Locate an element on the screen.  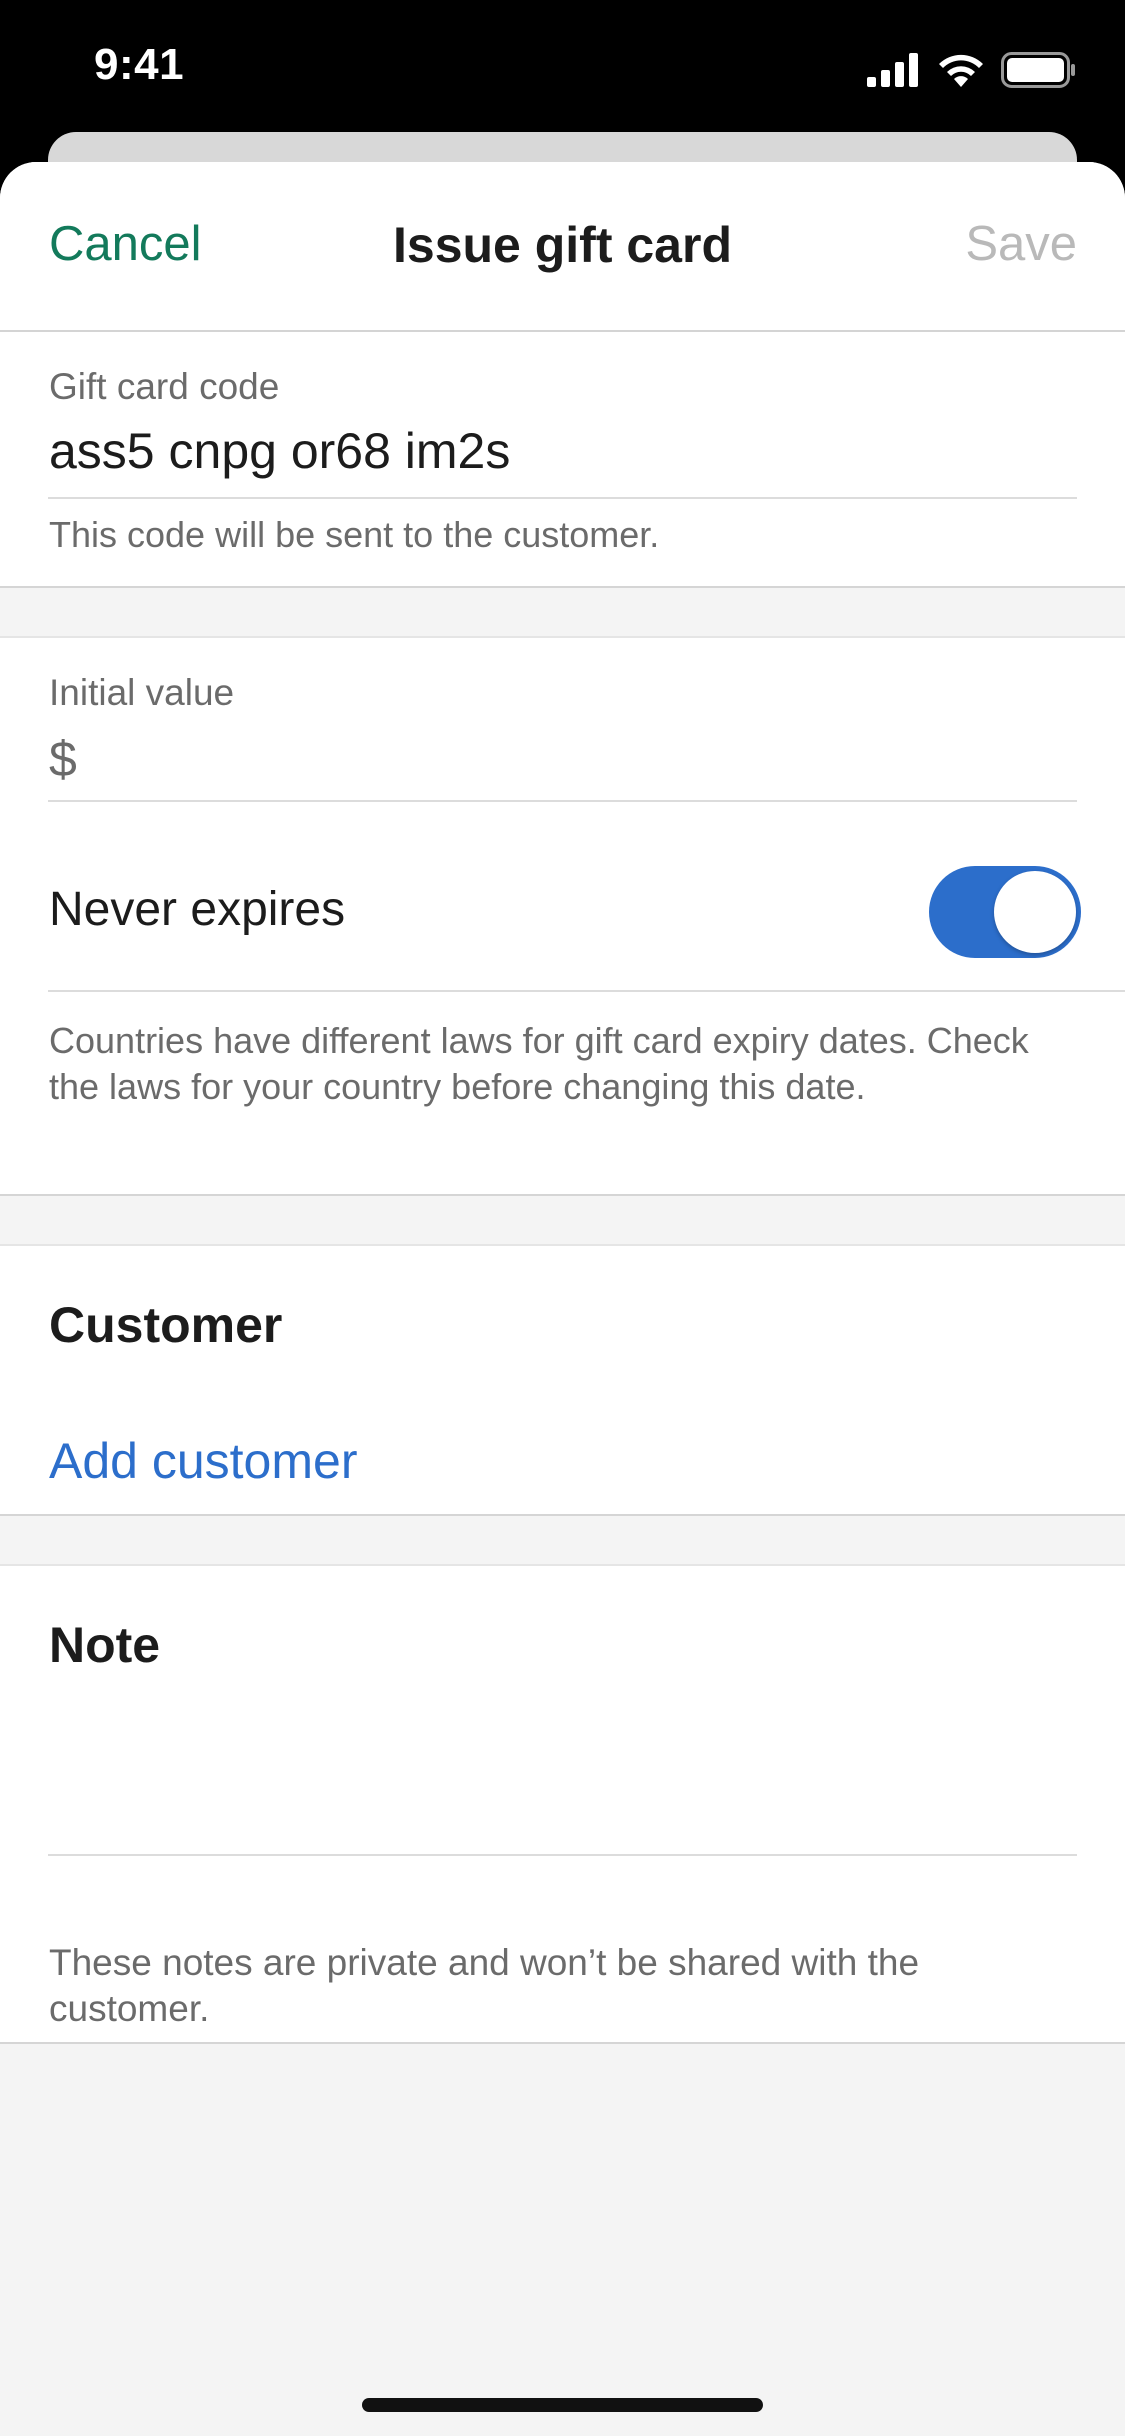
expires-divider is located at coordinates (586, 991).